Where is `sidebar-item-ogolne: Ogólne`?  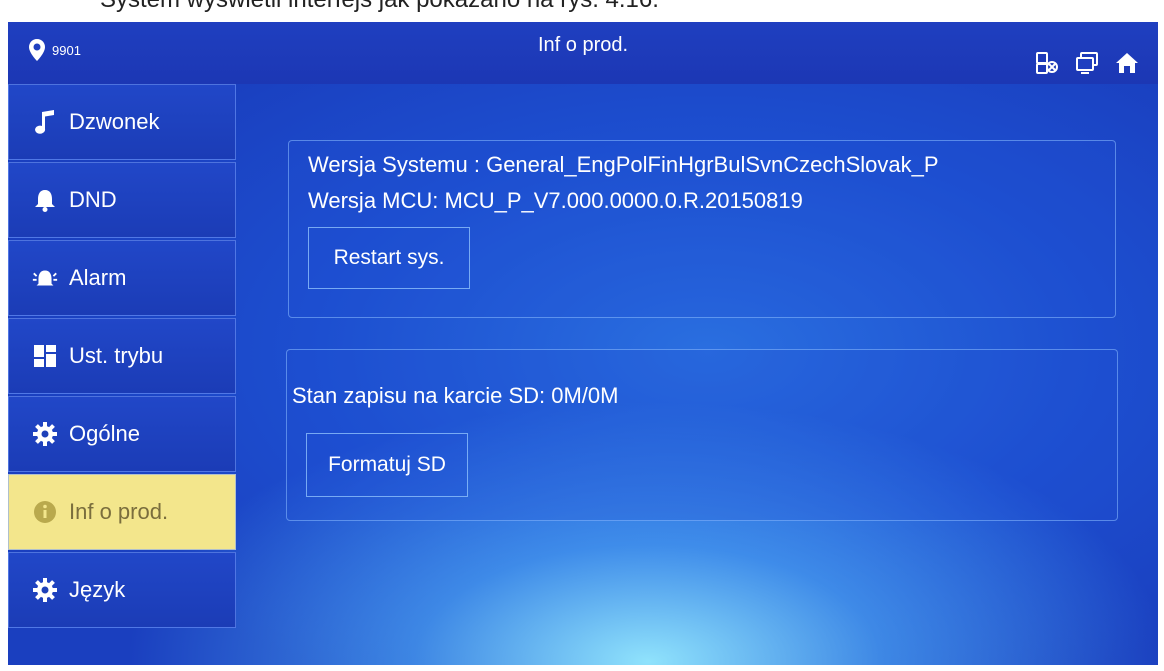 sidebar-item-ogolne: Ogólne is located at coordinates (122, 434).